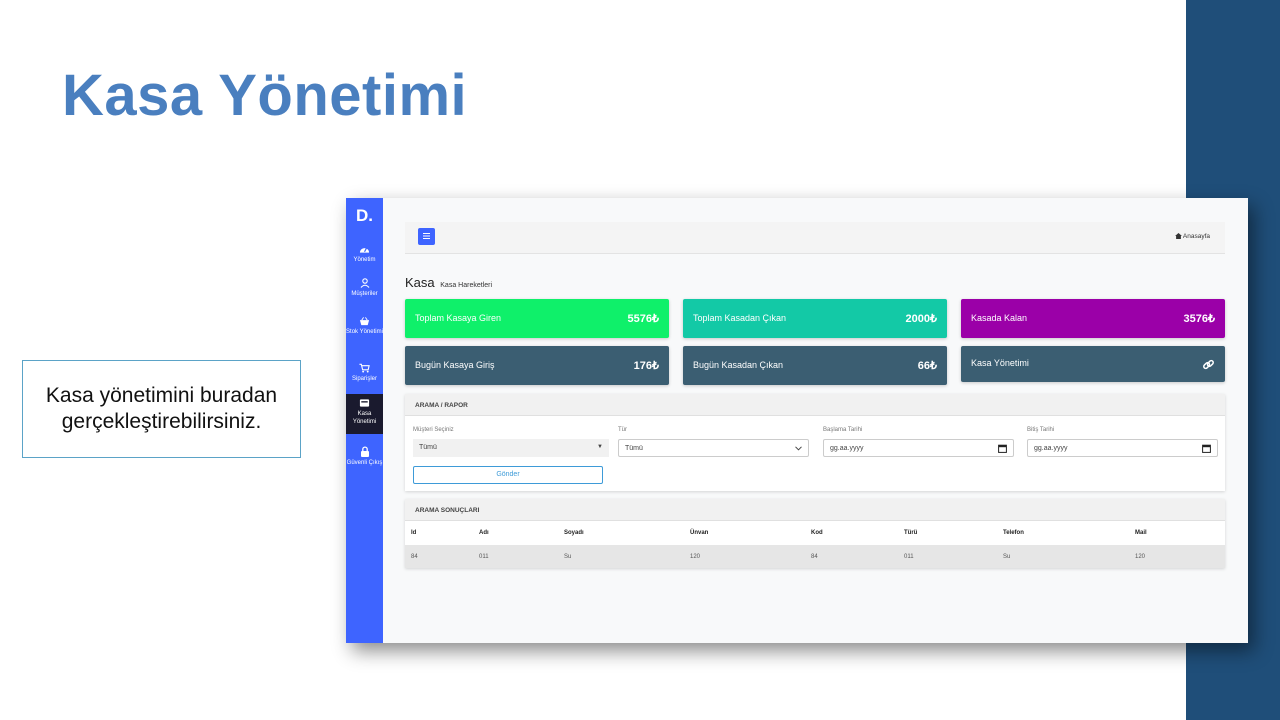 The image size is (1280, 720). Describe the element at coordinates (537, 365) in the screenshot. I see `card-today-in: Bugün Kasaya Giriş 176₺` at that location.